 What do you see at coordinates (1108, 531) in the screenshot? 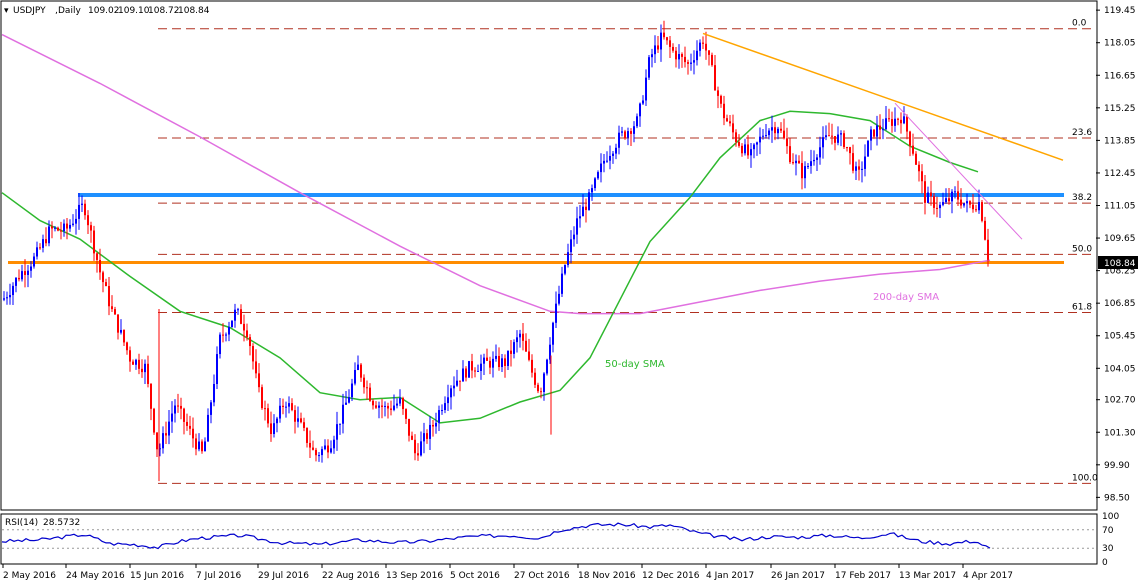
I see `rsi-tick-label: 70` at bounding box center [1108, 531].